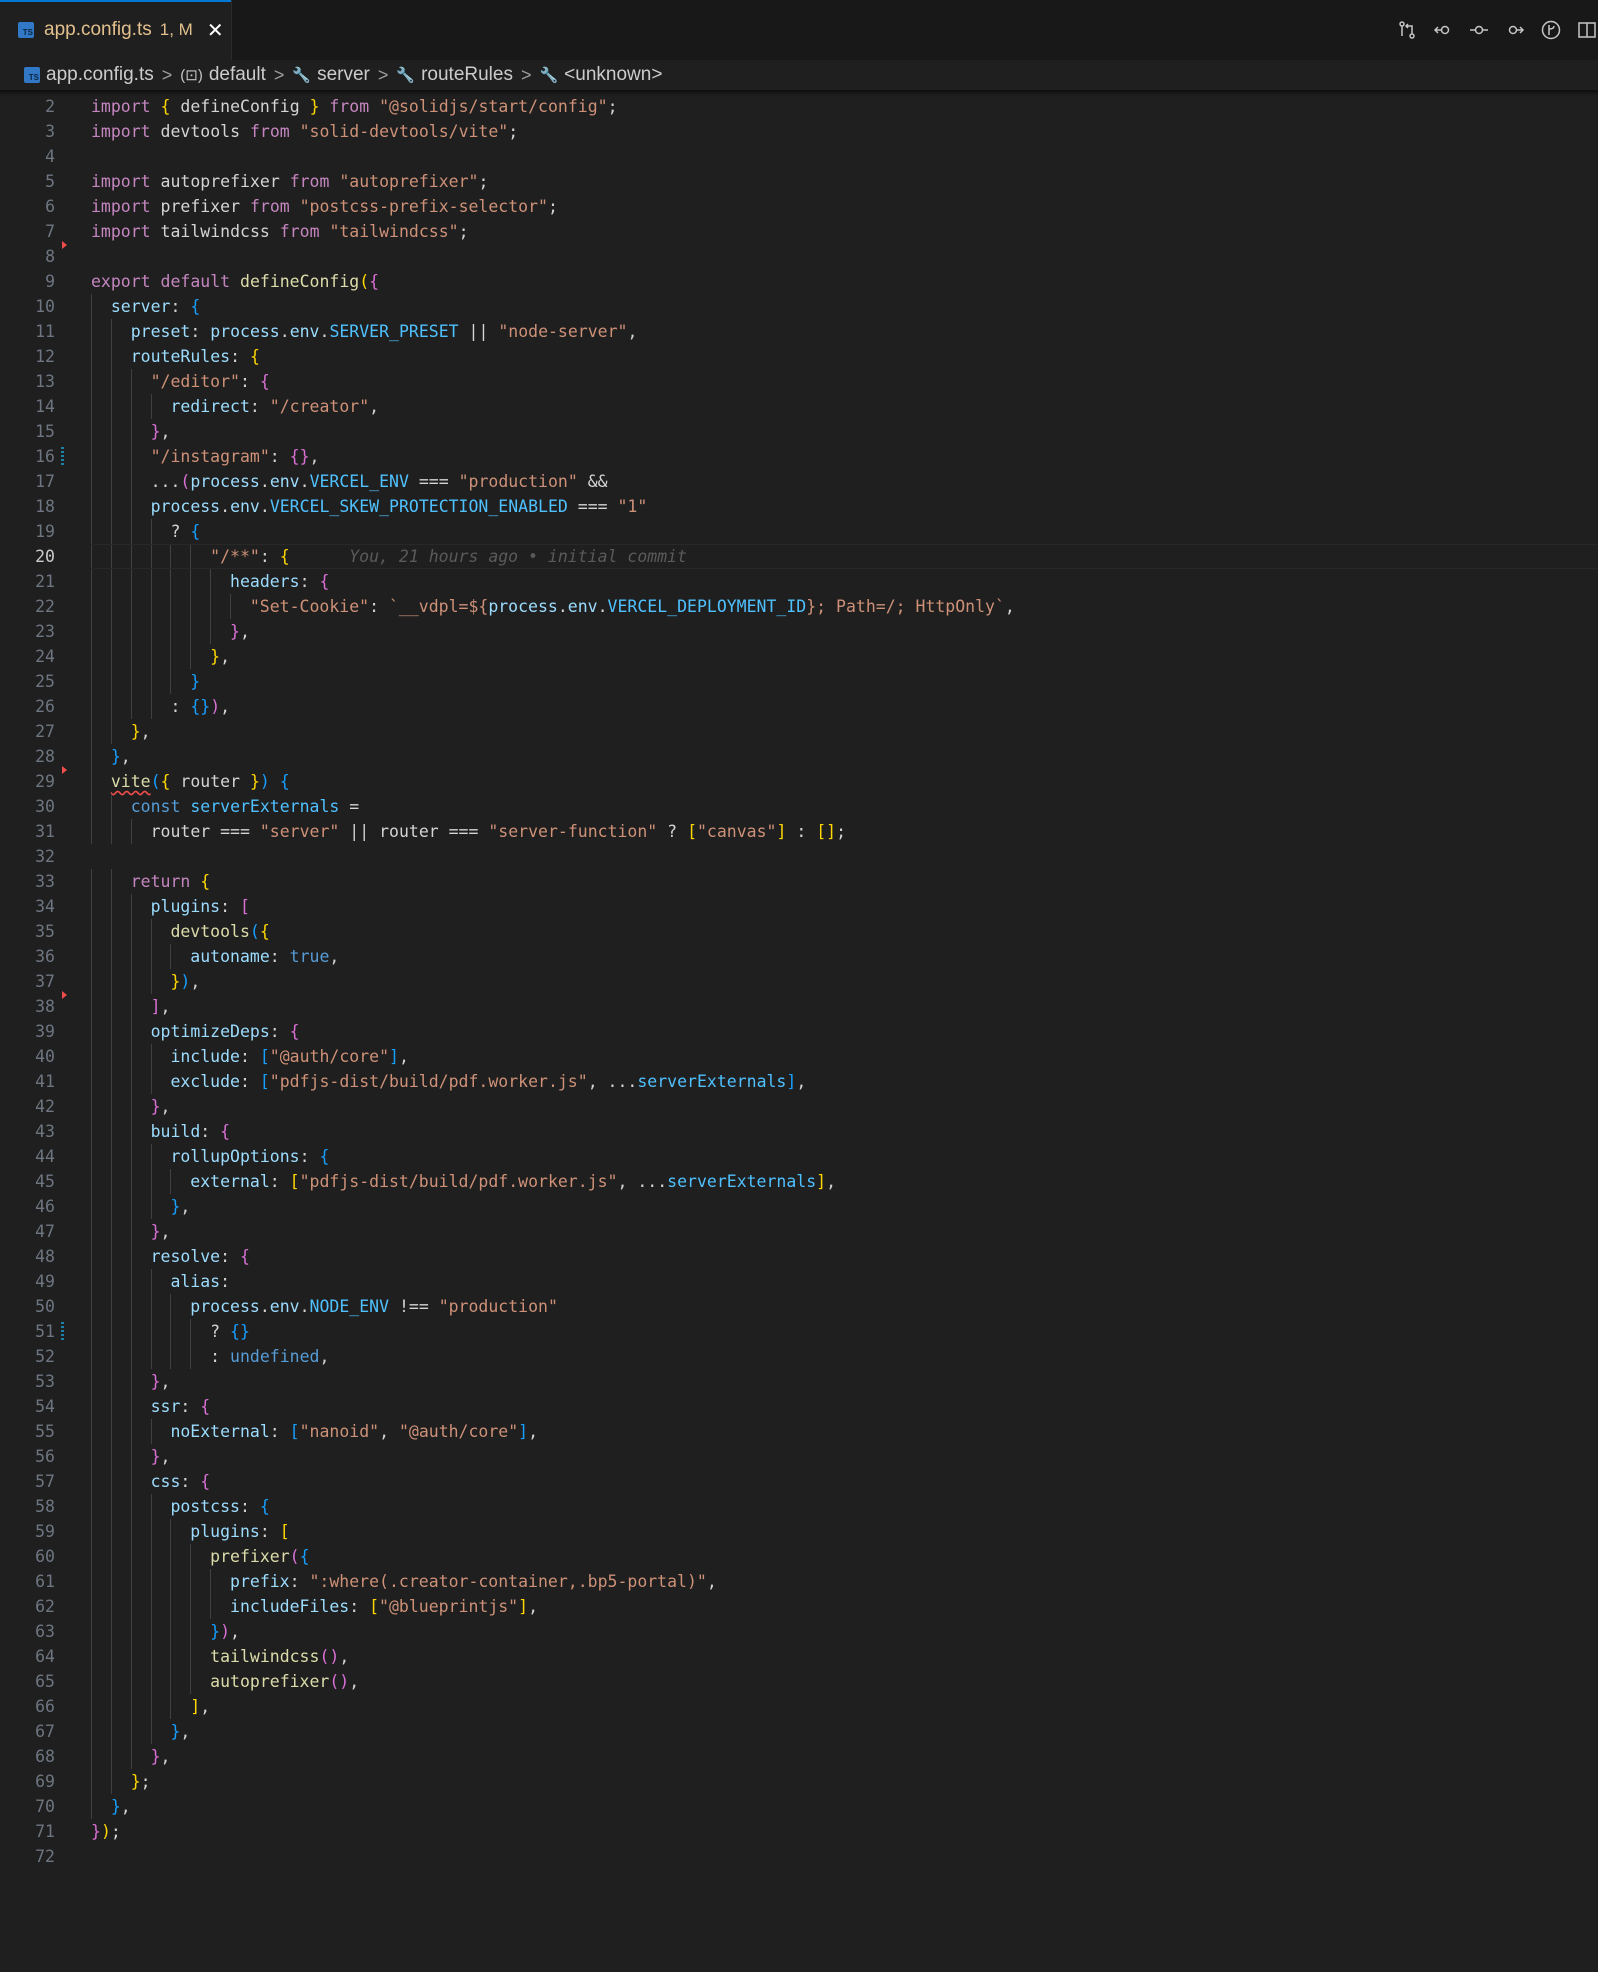 The width and height of the screenshot is (1598, 1972). I want to click on code-line: 49 alias:, so click(799, 1281).